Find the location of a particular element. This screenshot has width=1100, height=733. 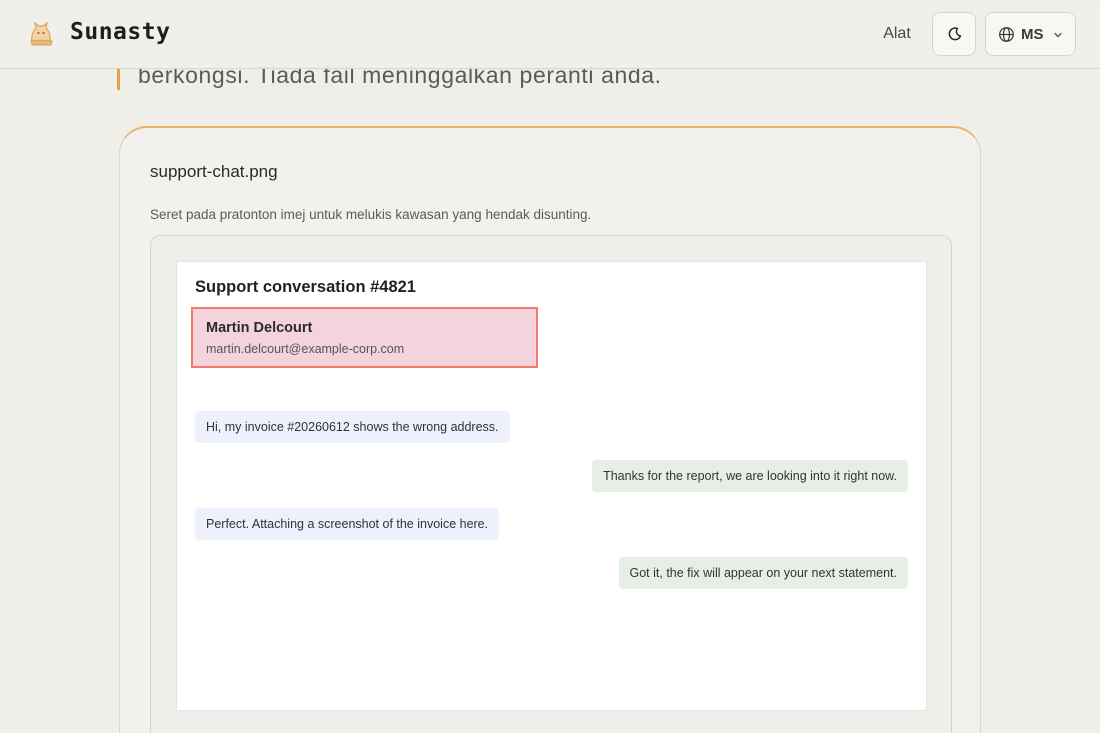

language-label: MS is located at coordinates (1032, 34).